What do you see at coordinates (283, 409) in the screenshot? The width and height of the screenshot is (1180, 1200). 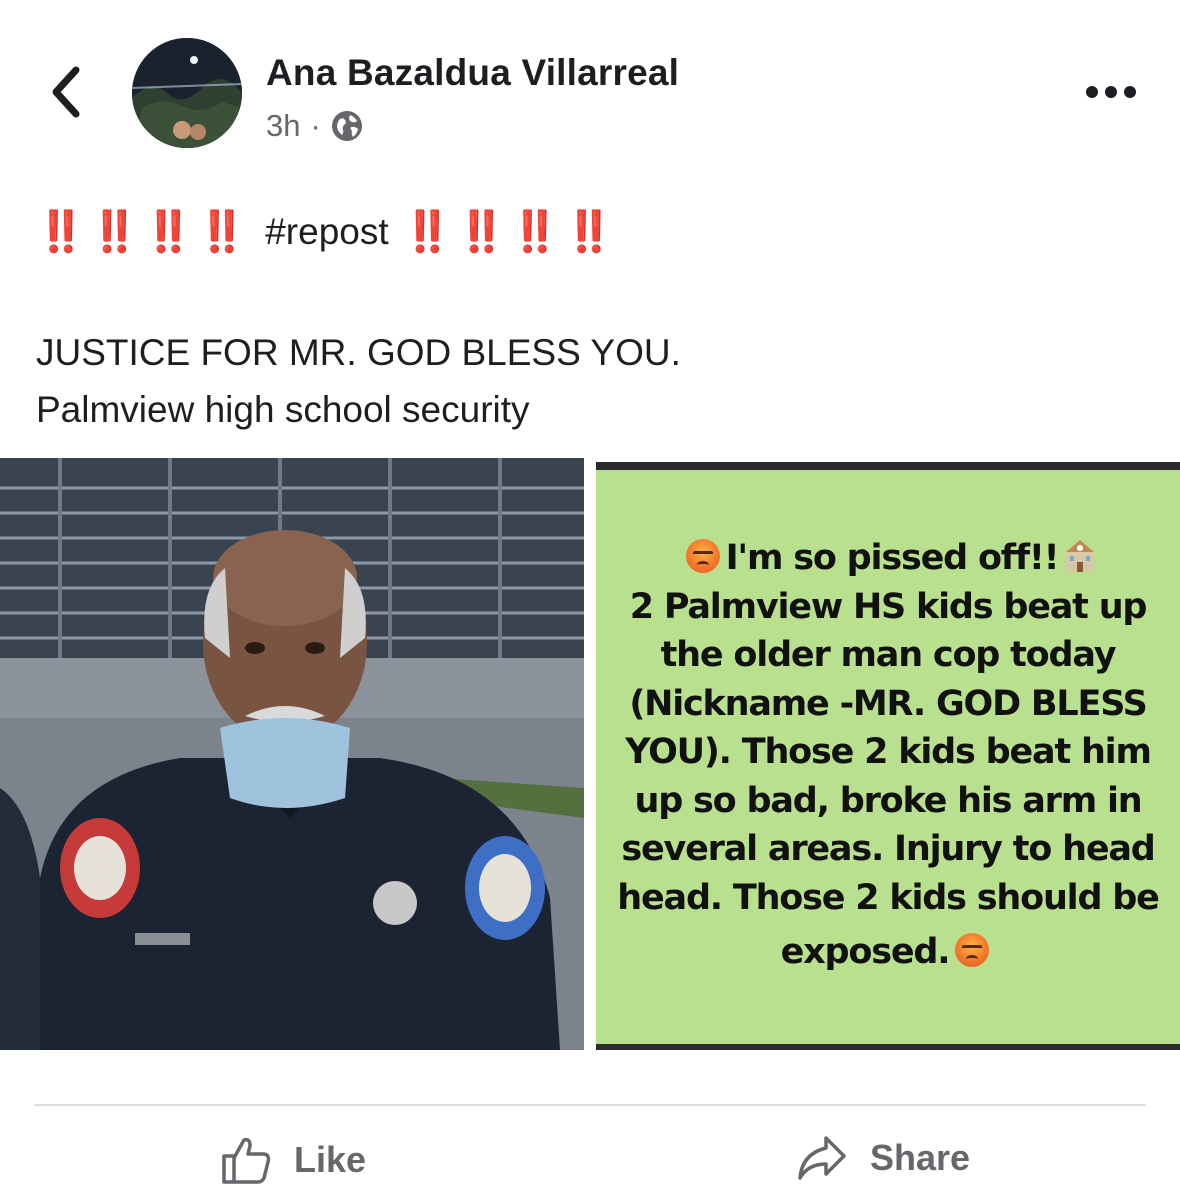 I see `post-line-2: Palmview high school security` at bounding box center [283, 409].